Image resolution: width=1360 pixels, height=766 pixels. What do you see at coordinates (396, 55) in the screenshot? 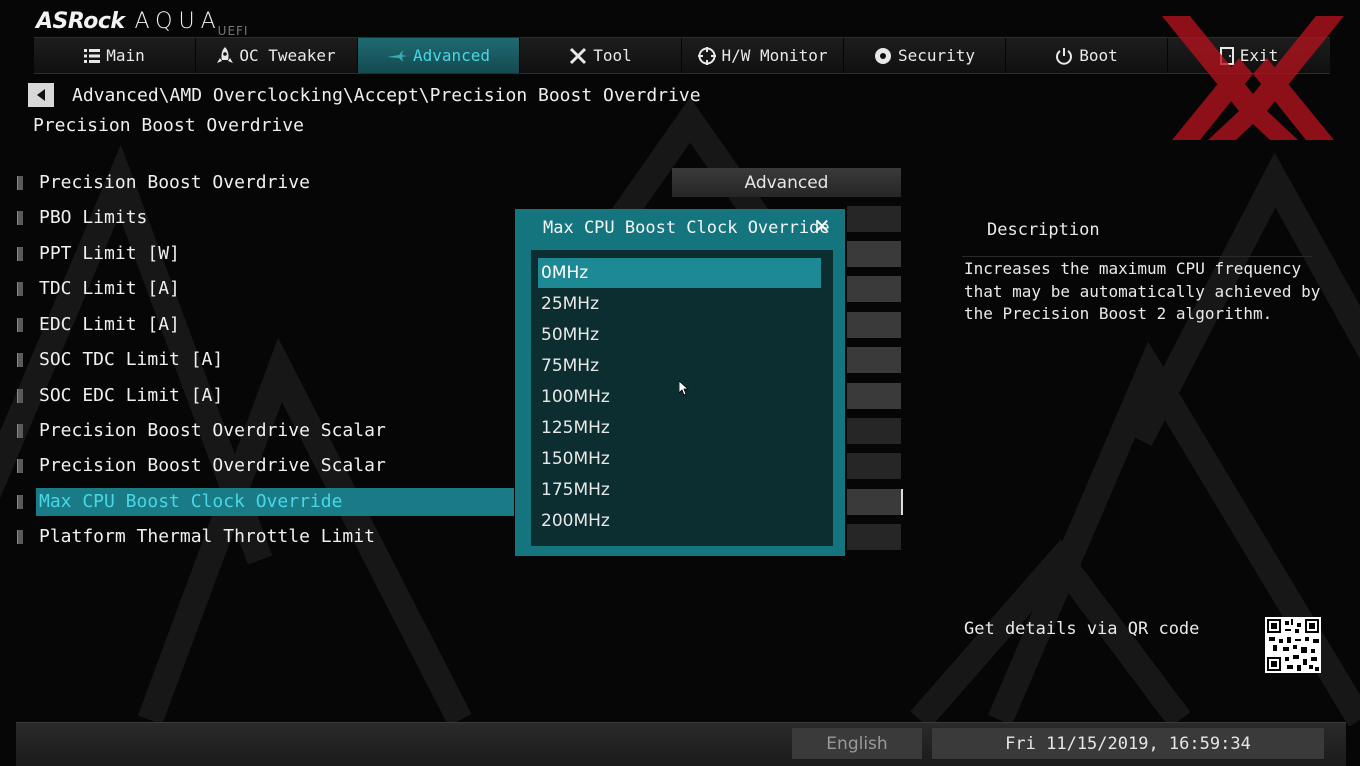
I see `jet-icon` at bounding box center [396, 55].